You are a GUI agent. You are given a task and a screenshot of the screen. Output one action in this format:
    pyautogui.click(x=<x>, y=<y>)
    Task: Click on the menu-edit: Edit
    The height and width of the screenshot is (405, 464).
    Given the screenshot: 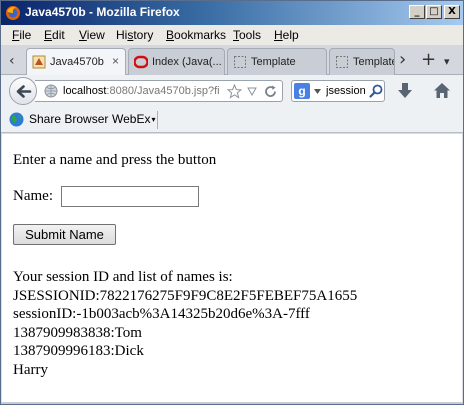 What is the action you would take?
    pyautogui.click(x=54, y=35)
    